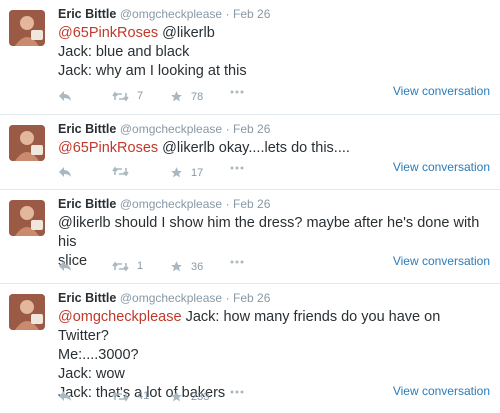 The width and height of the screenshot is (500, 413). I want to click on retweet-count: 1, so click(140, 266).